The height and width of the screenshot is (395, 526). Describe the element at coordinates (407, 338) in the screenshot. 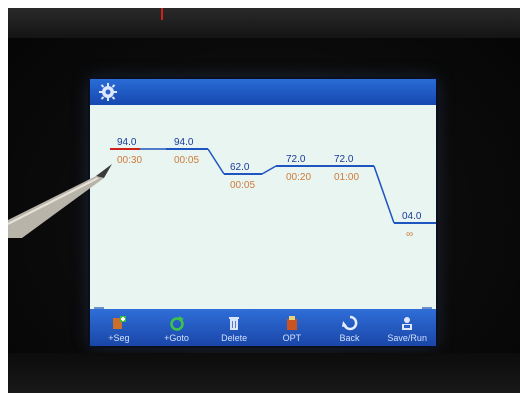

I see `save-run-label: Save/Run` at that location.